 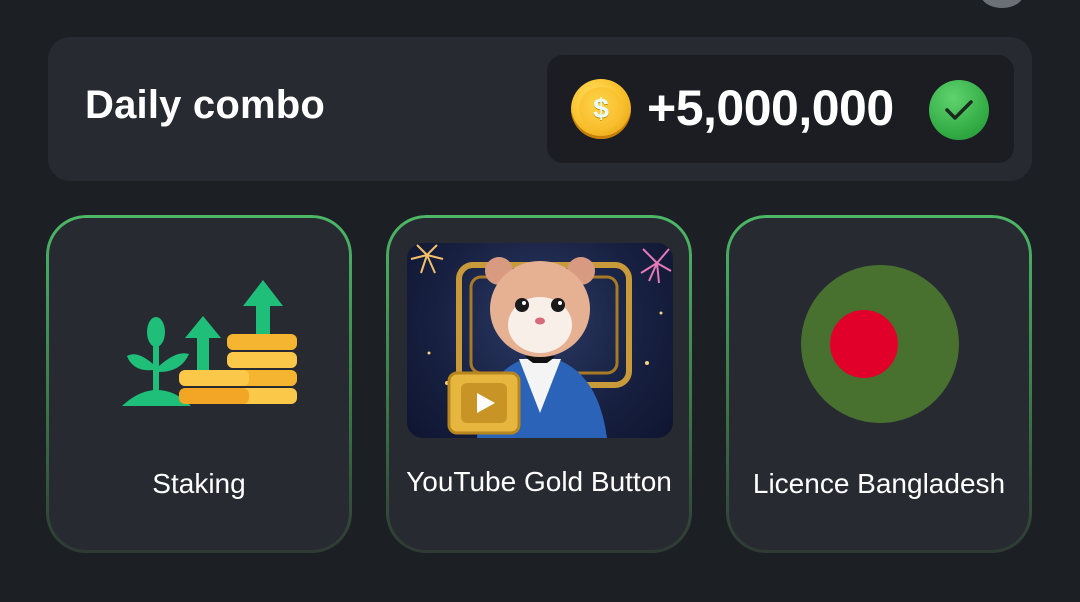 I want to click on reward-pill: $ +5,000,000, so click(x=780, y=109).